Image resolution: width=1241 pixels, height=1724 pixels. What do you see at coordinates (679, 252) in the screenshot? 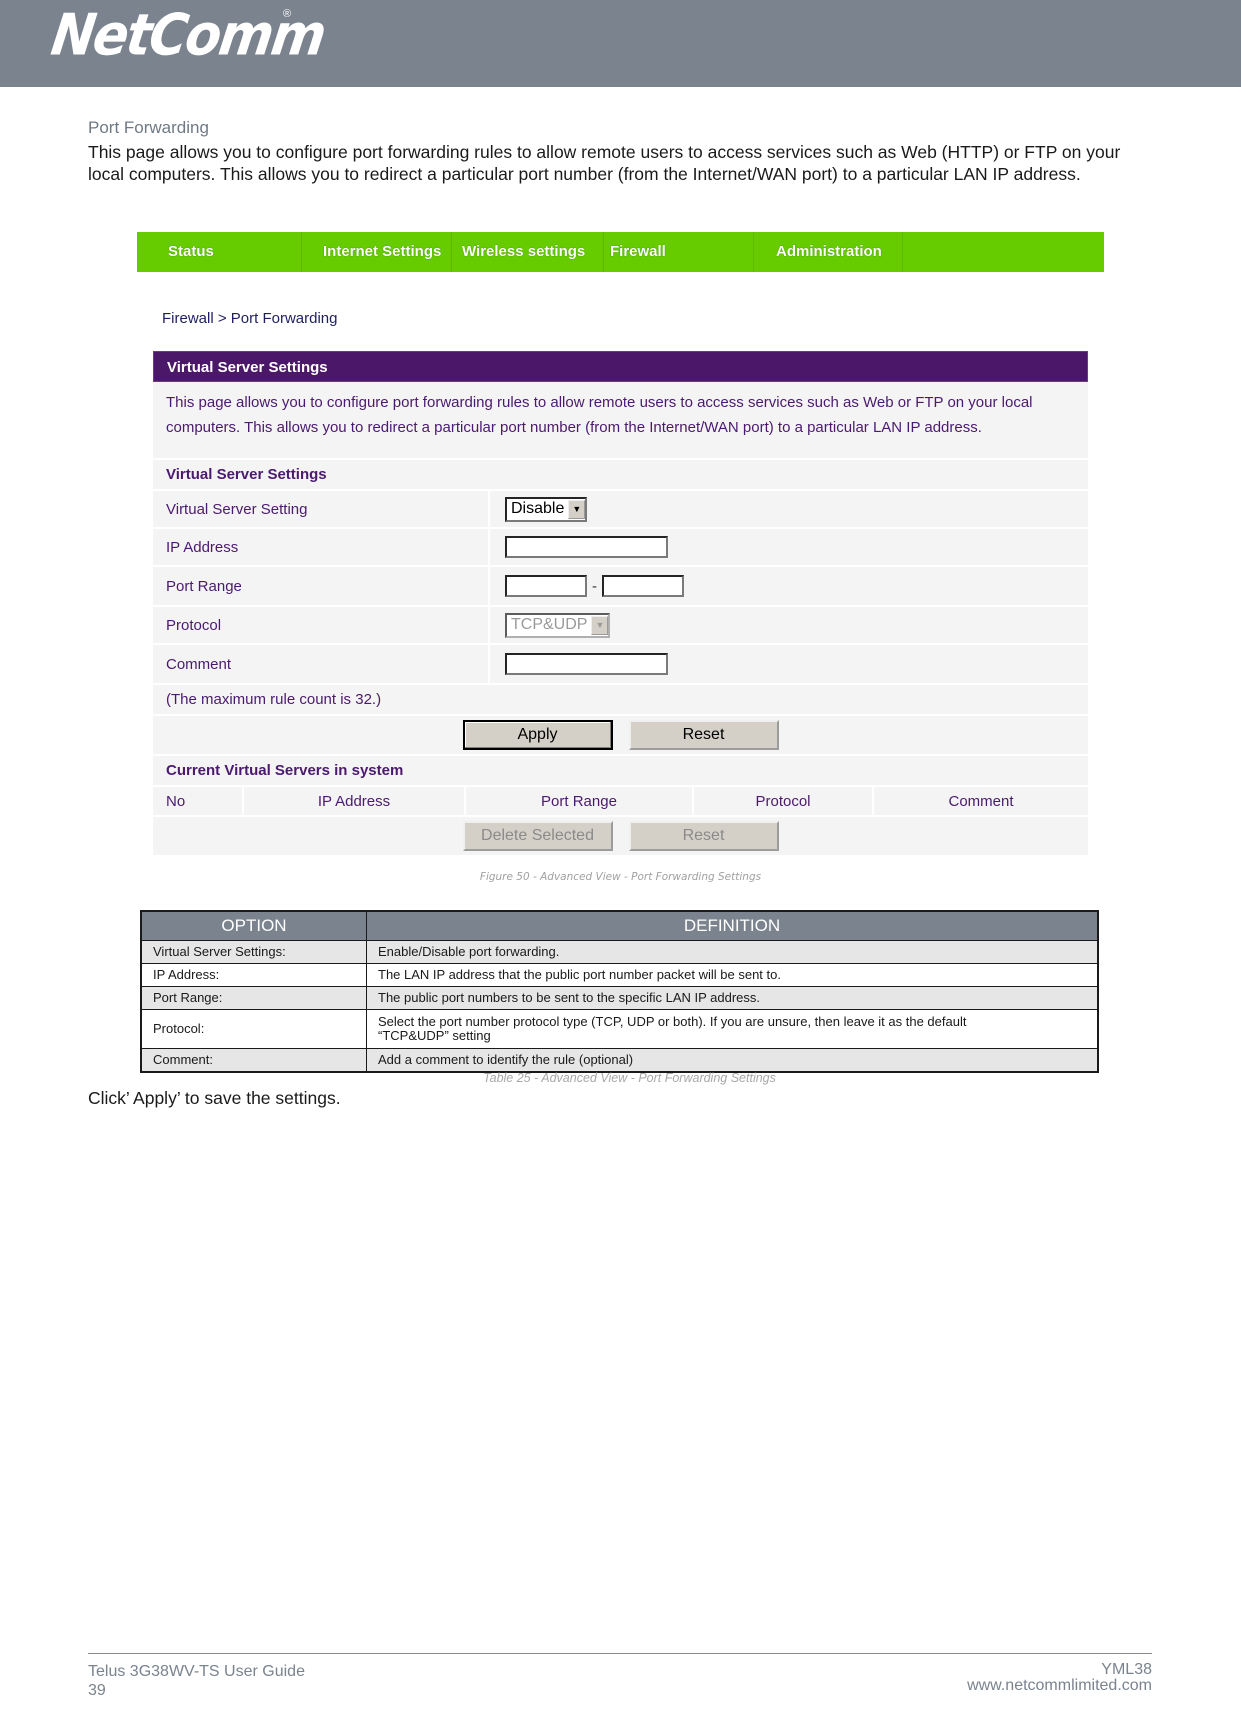
I see `nav-firewall: Firewall` at bounding box center [679, 252].